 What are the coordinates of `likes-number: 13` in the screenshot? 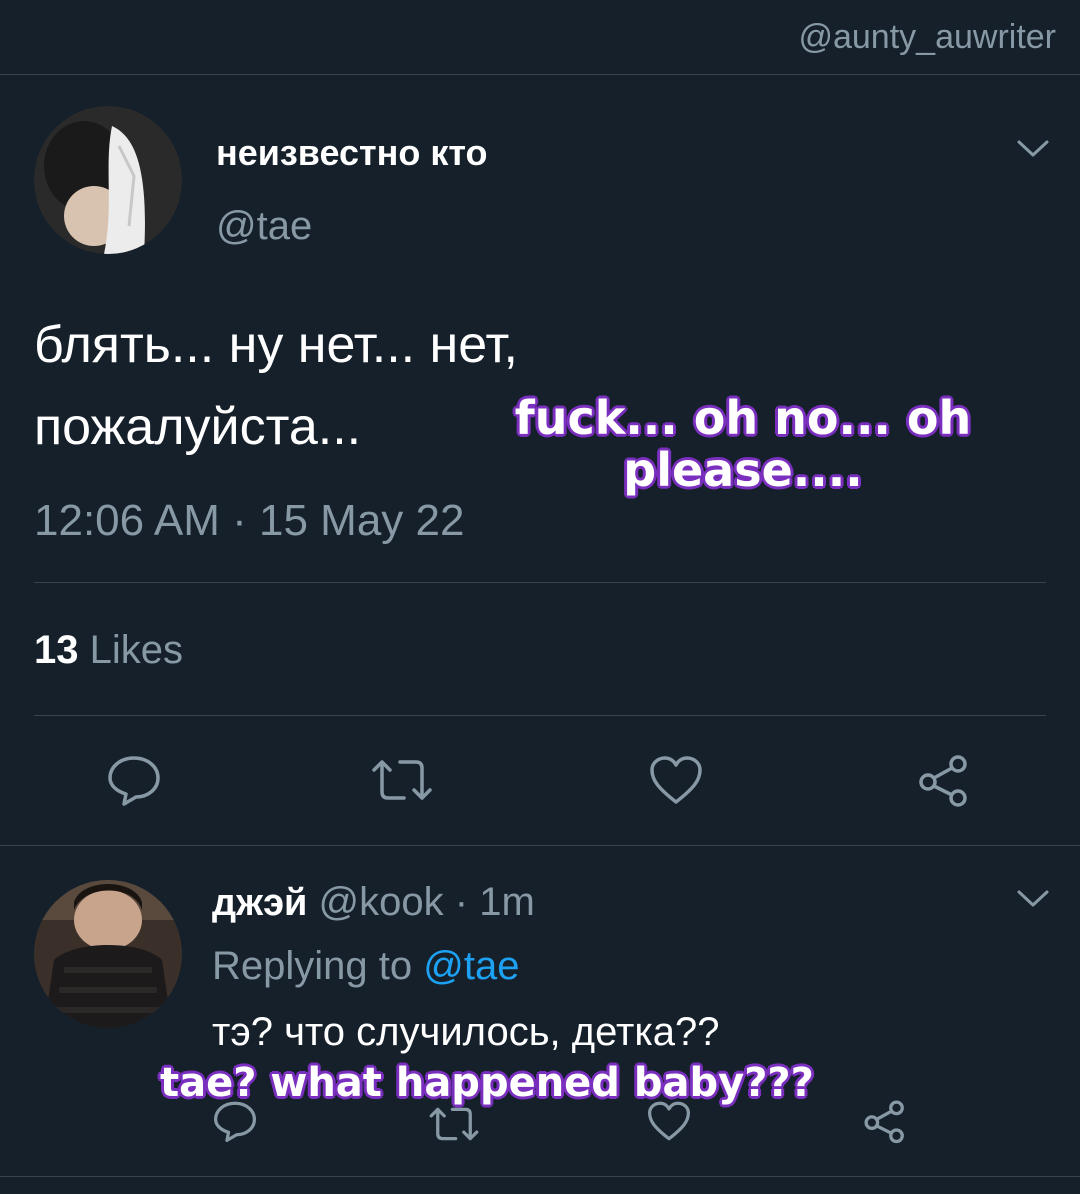 It's located at (56, 650).